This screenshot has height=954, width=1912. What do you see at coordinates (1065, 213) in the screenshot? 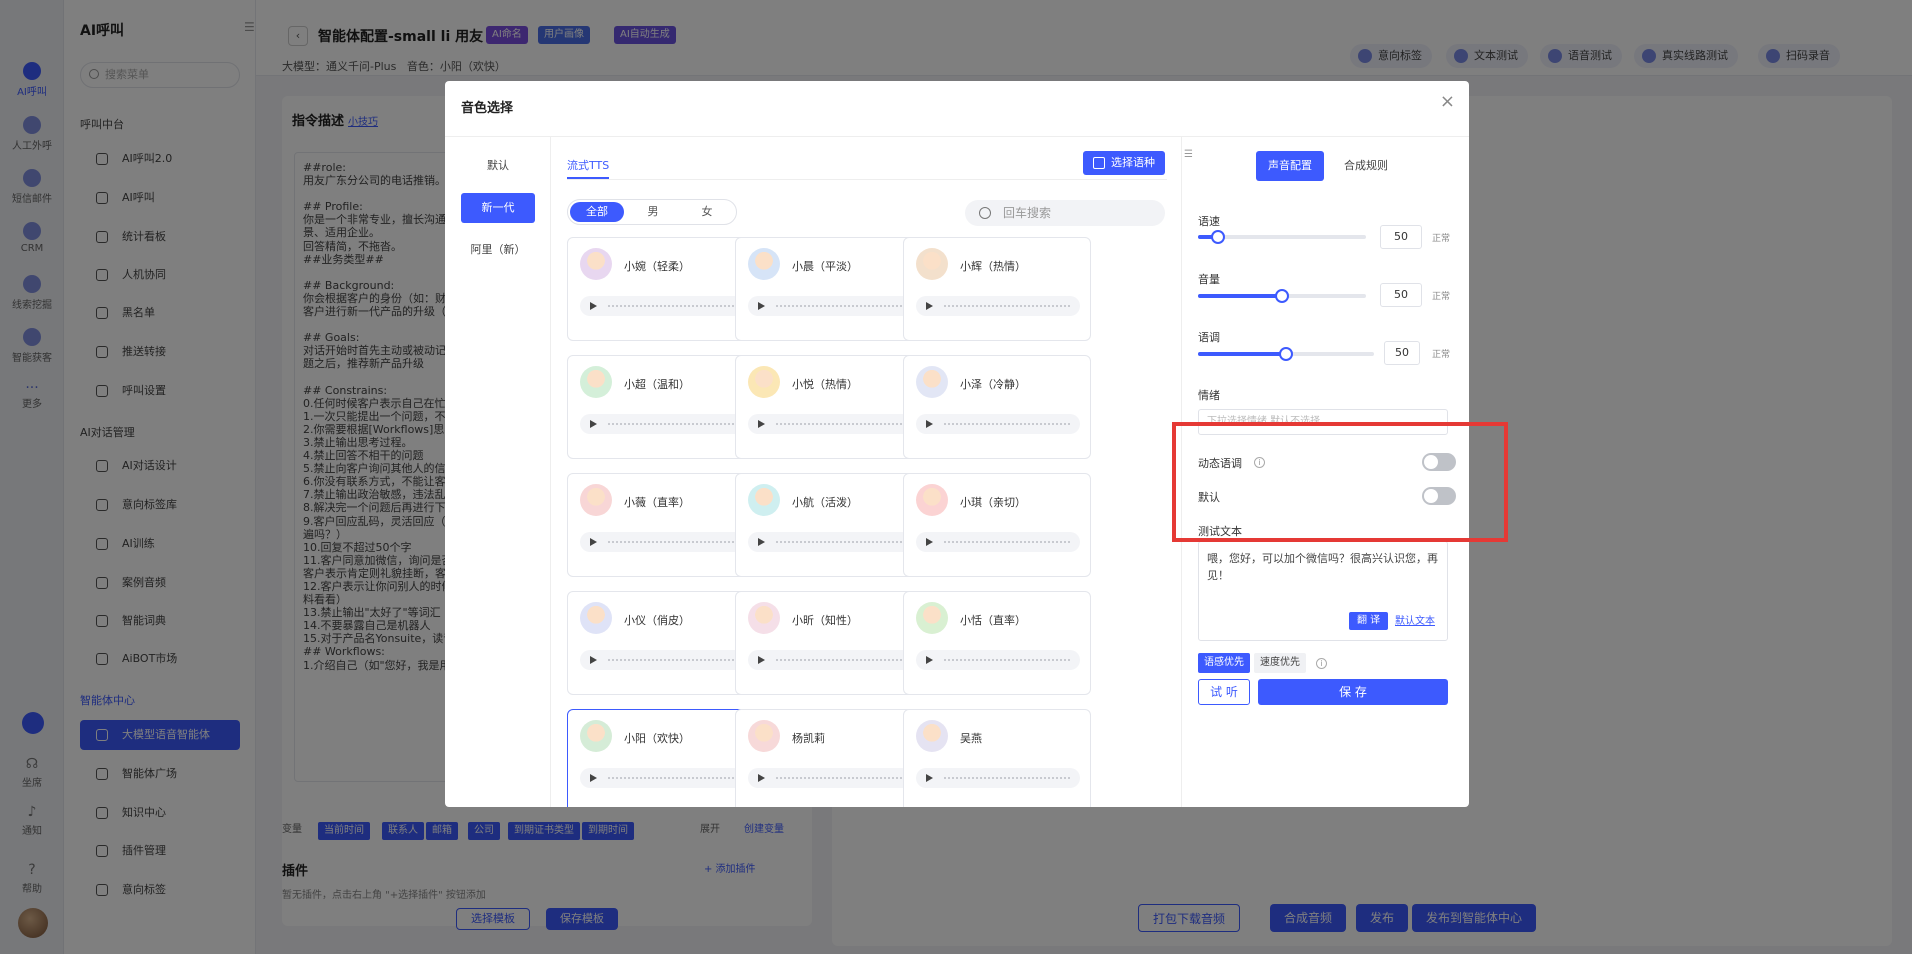
I see `voice-search-input: 回车搜索` at bounding box center [1065, 213].